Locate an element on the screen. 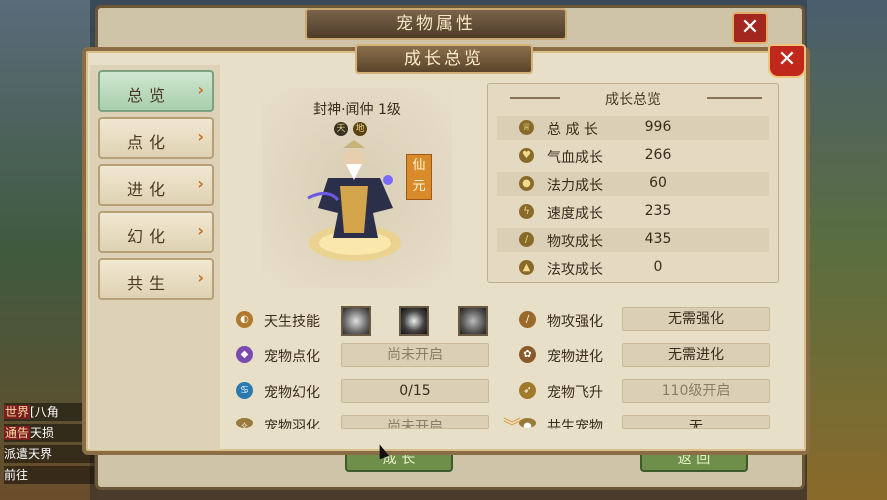 The width and height of the screenshot is (887, 500). chat-text: 天损 is located at coordinates (42, 433).